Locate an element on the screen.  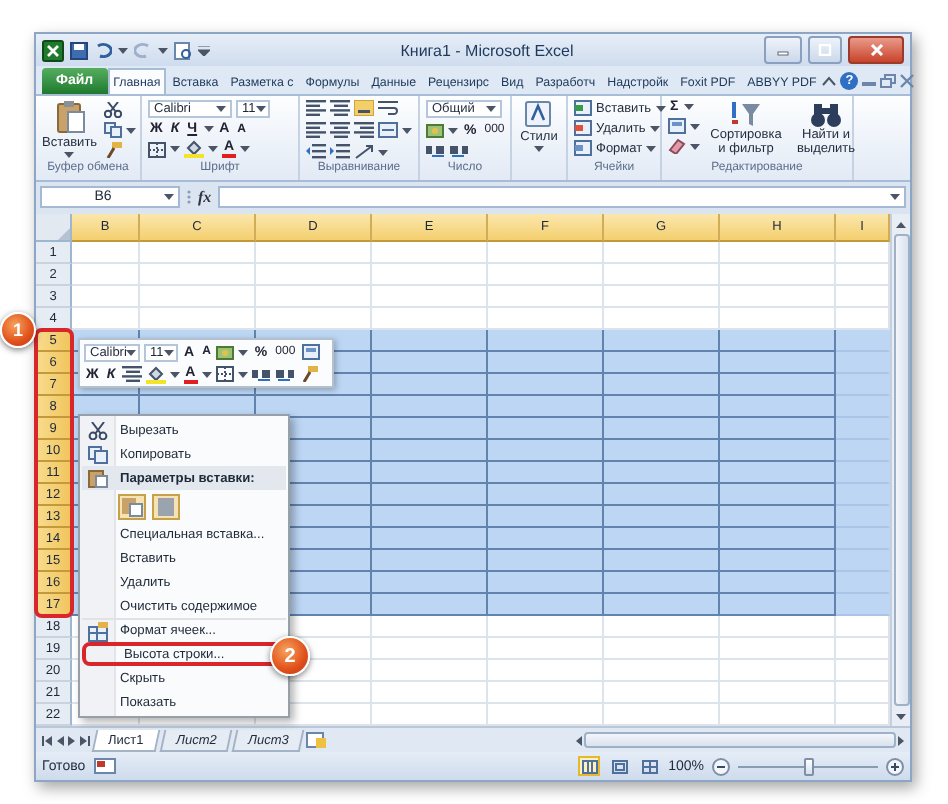
align-bottom-icon is located at coordinates (364, 108).